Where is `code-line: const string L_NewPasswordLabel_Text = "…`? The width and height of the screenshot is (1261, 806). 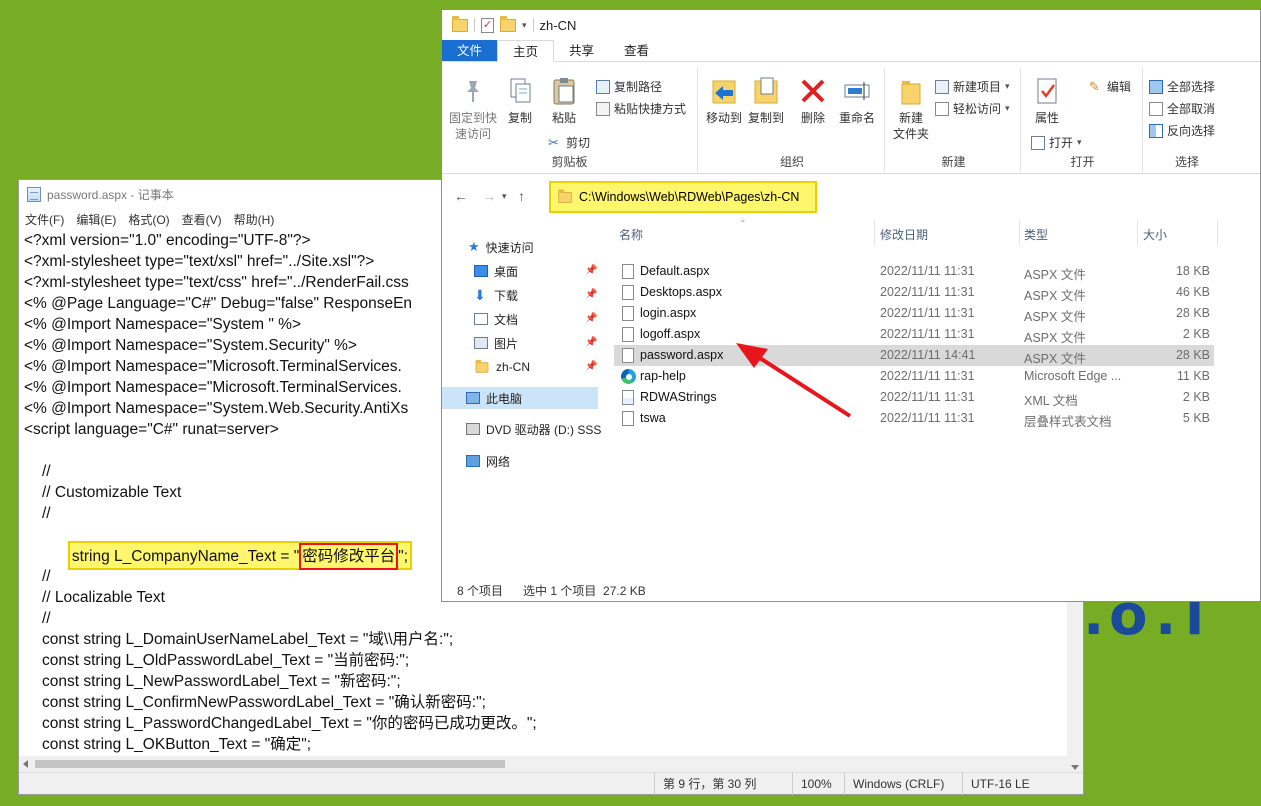
code-line: const string L_NewPasswordLabel_Text = "… is located at coordinates (221, 681).